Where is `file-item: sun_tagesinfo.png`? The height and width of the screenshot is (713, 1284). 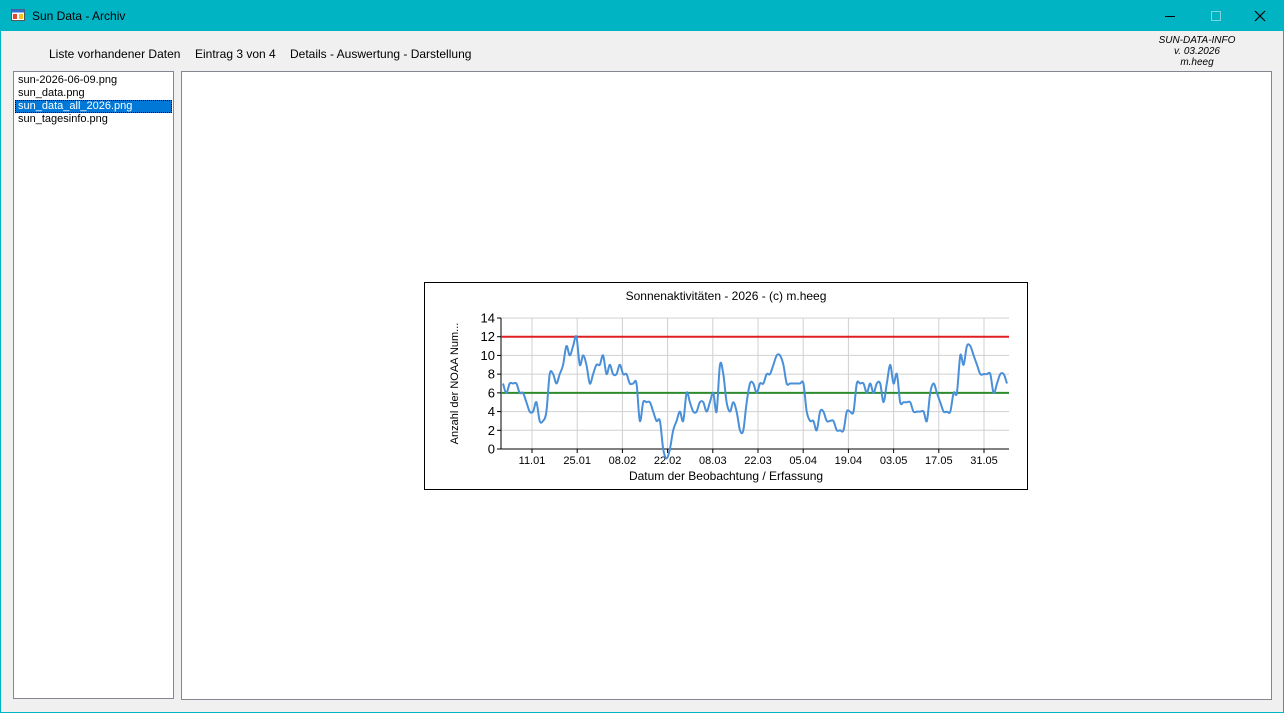
file-item: sun_tagesinfo.png is located at coordinates (93, 119).